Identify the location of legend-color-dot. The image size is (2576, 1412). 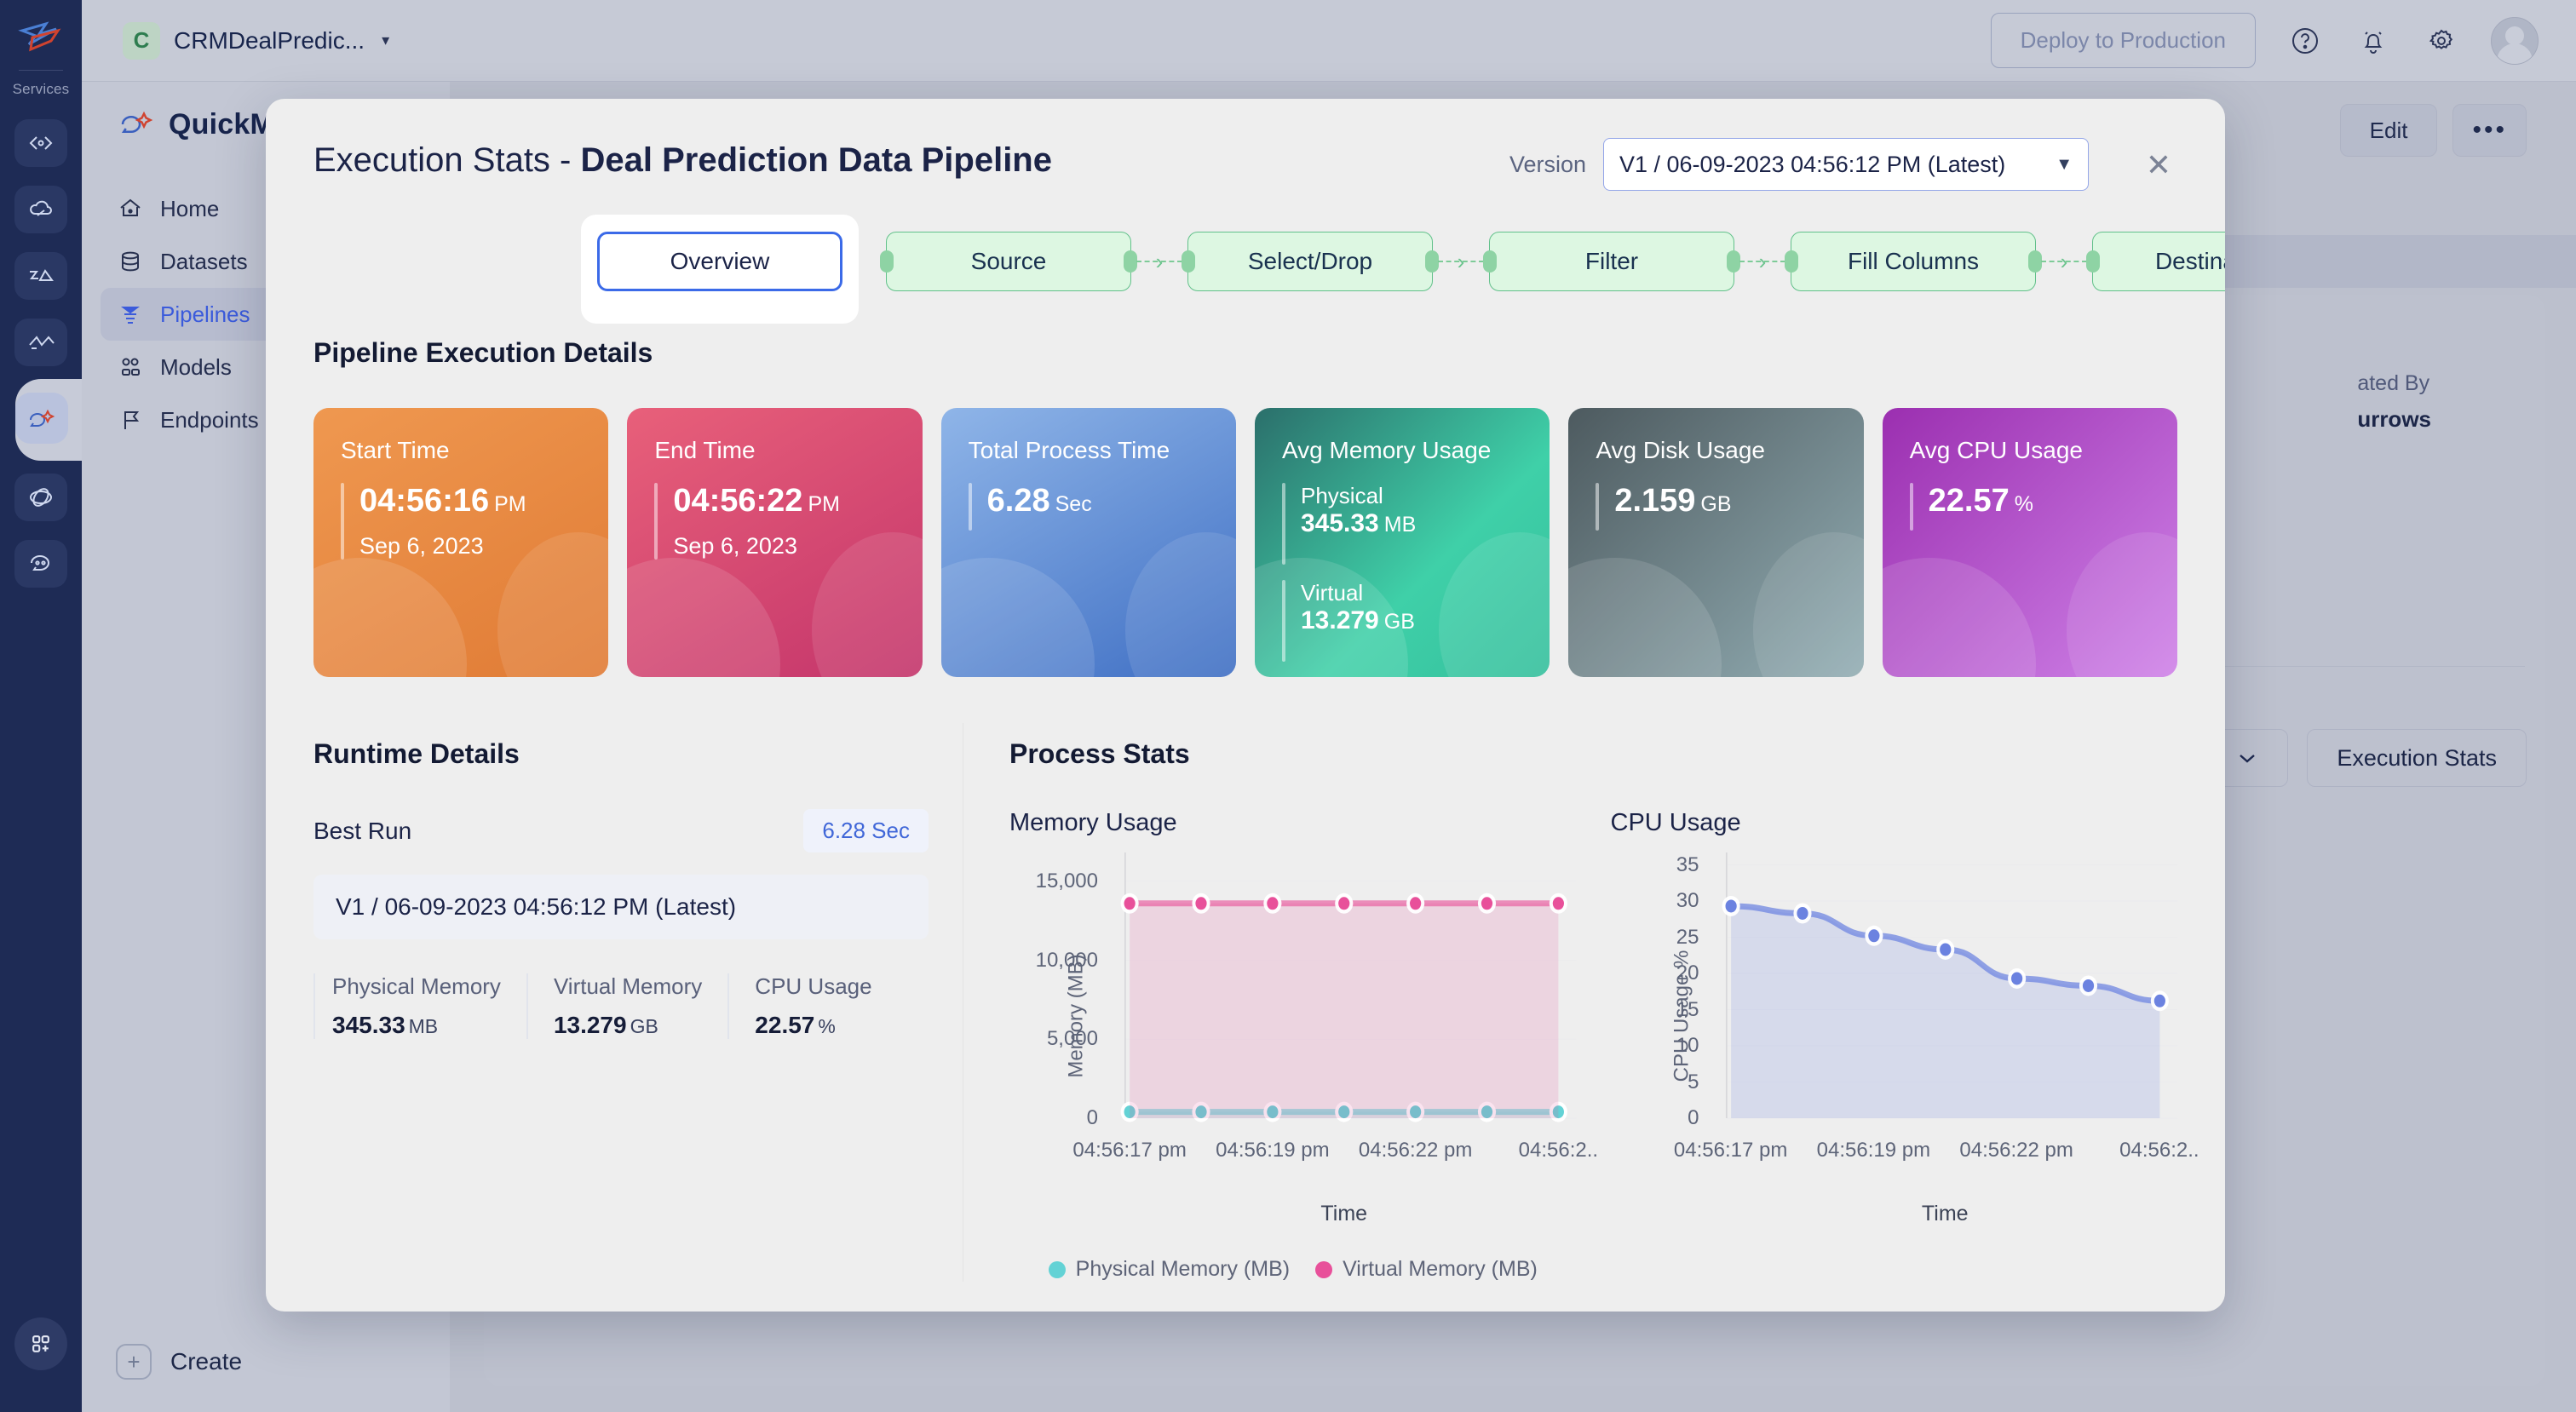
(1324, 1269).